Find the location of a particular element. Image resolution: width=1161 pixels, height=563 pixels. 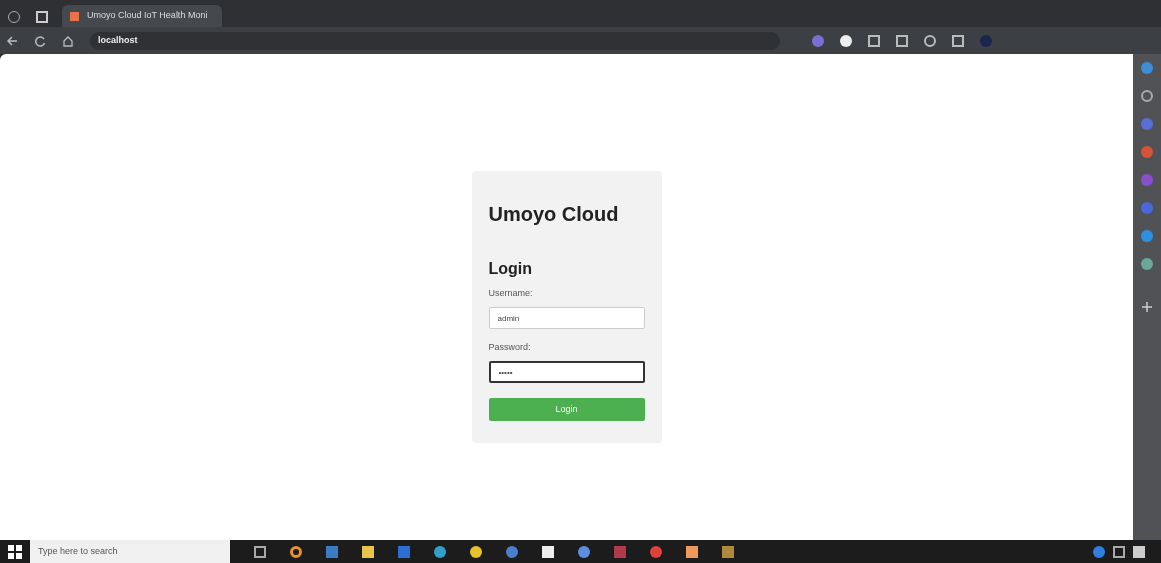

favicon-icon is located at coordinates (74, 16).